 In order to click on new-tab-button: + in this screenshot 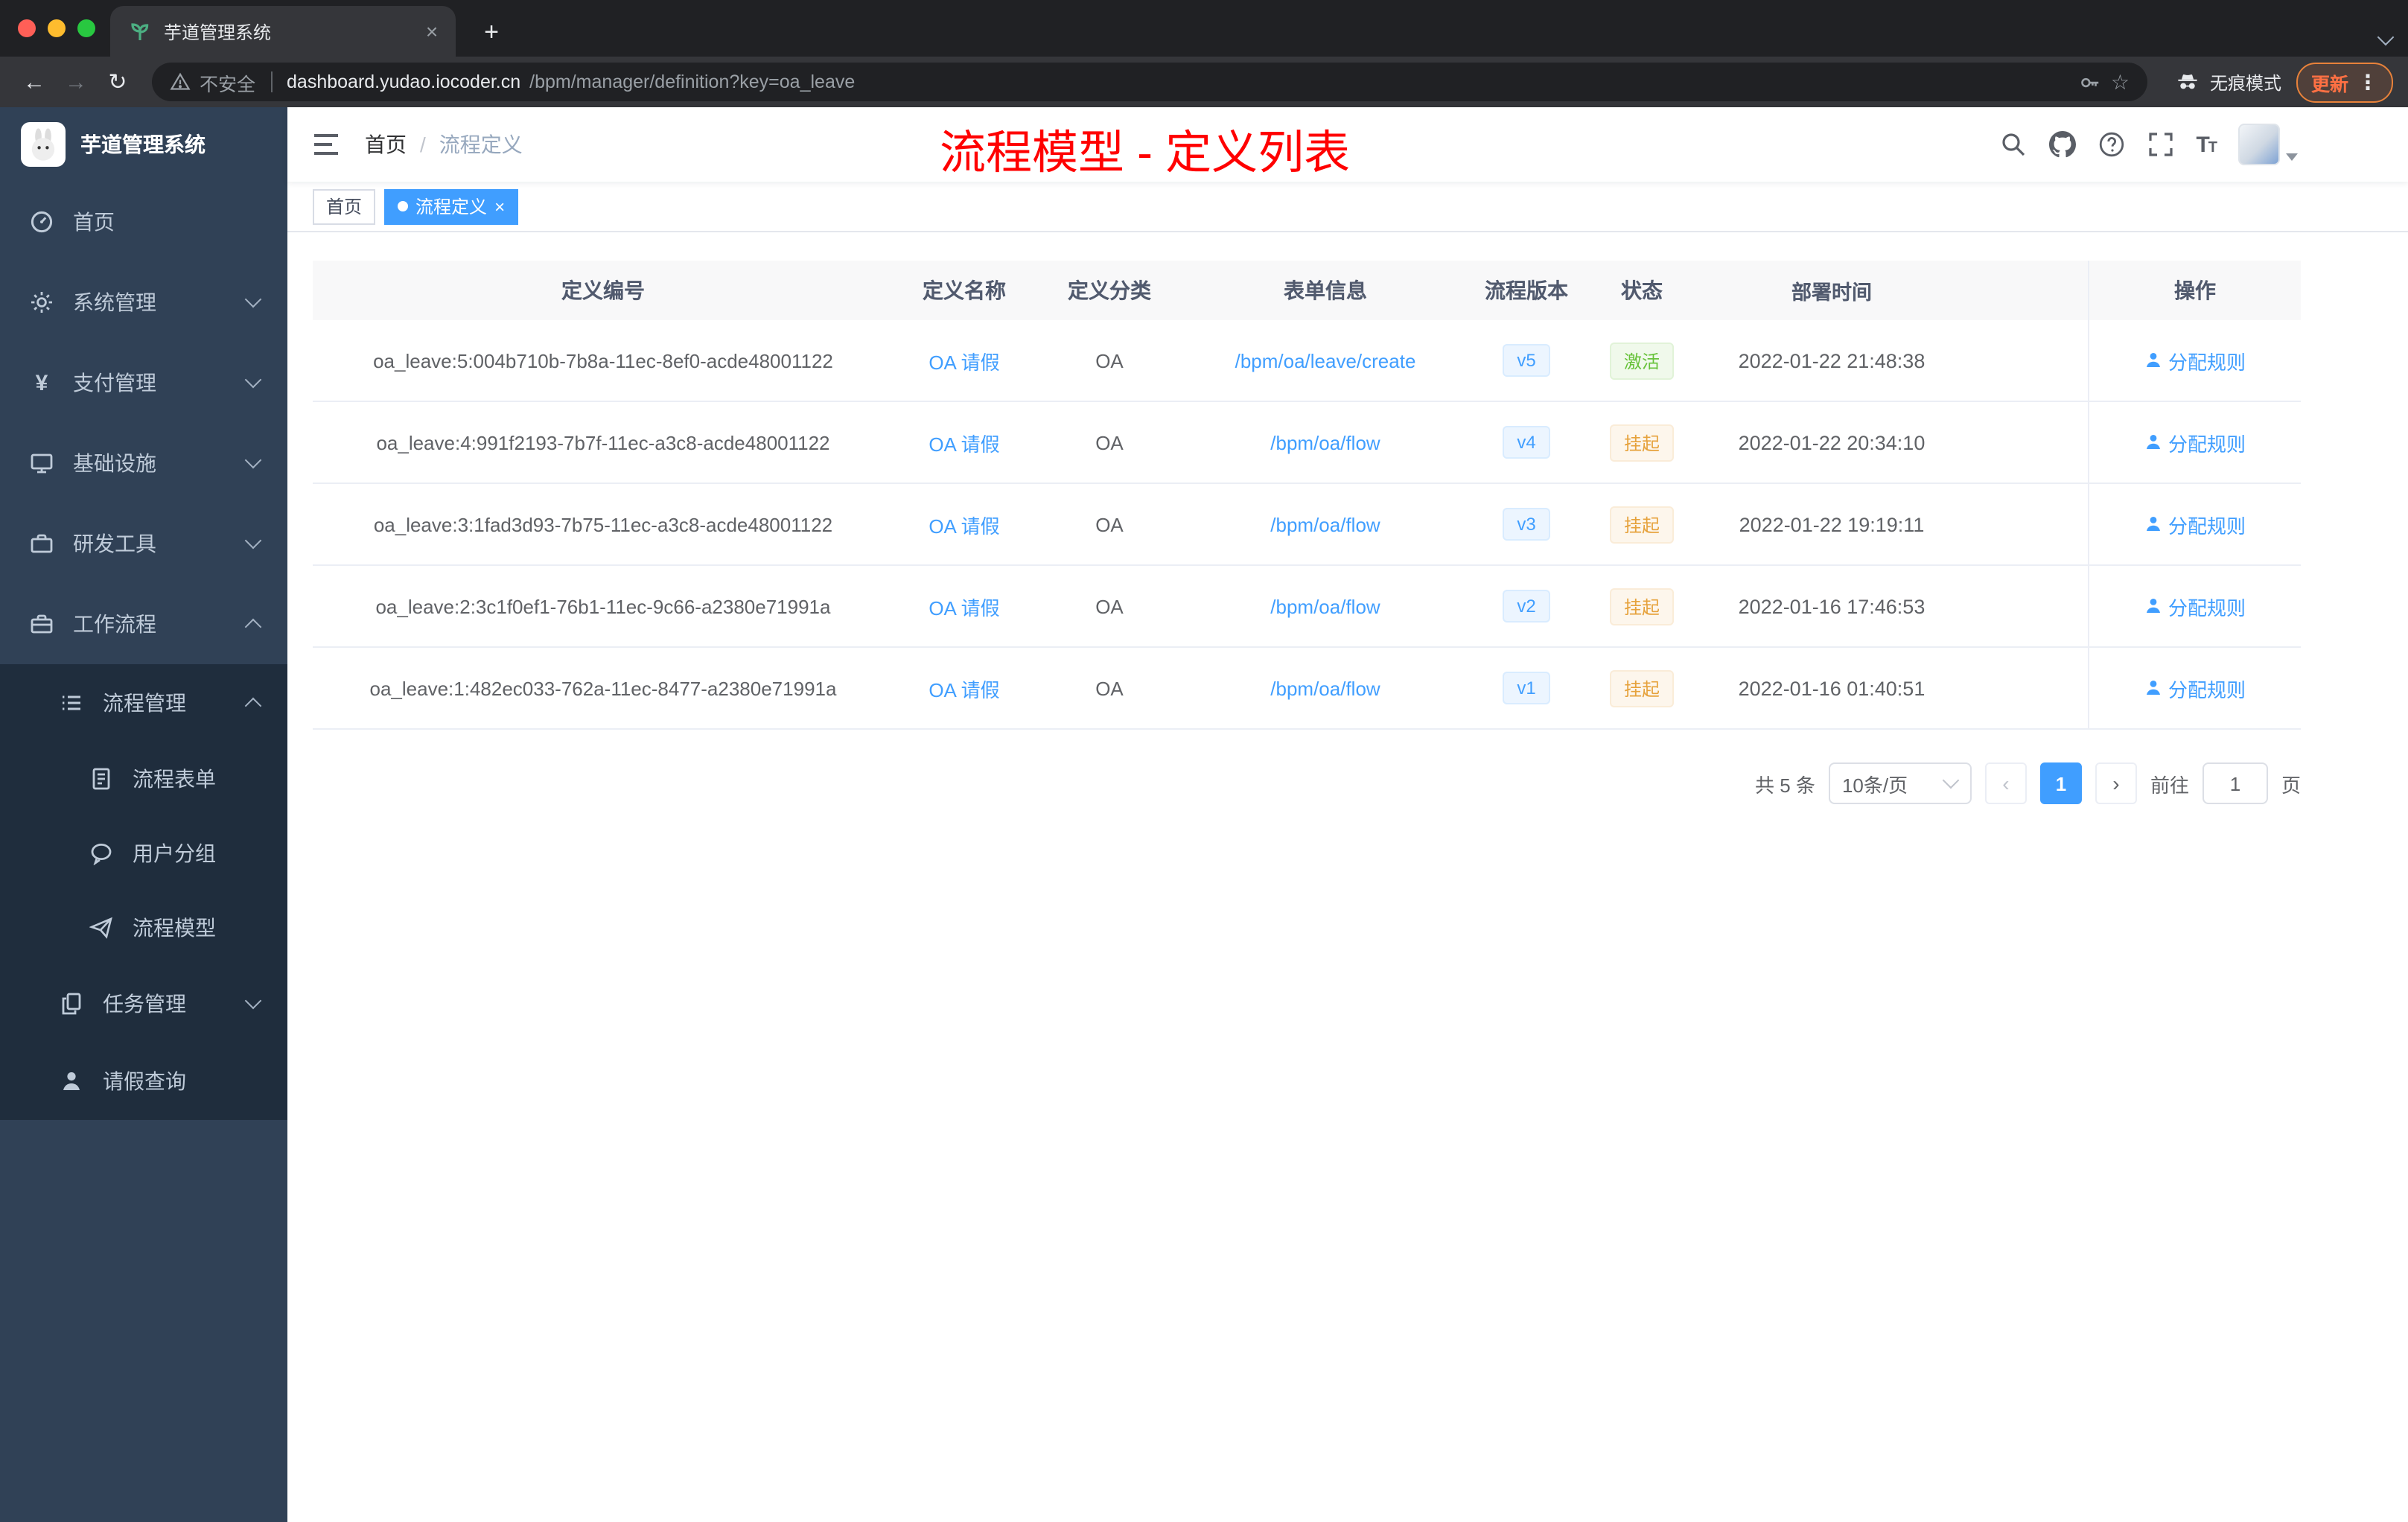, I will do `click(491, 33)`.